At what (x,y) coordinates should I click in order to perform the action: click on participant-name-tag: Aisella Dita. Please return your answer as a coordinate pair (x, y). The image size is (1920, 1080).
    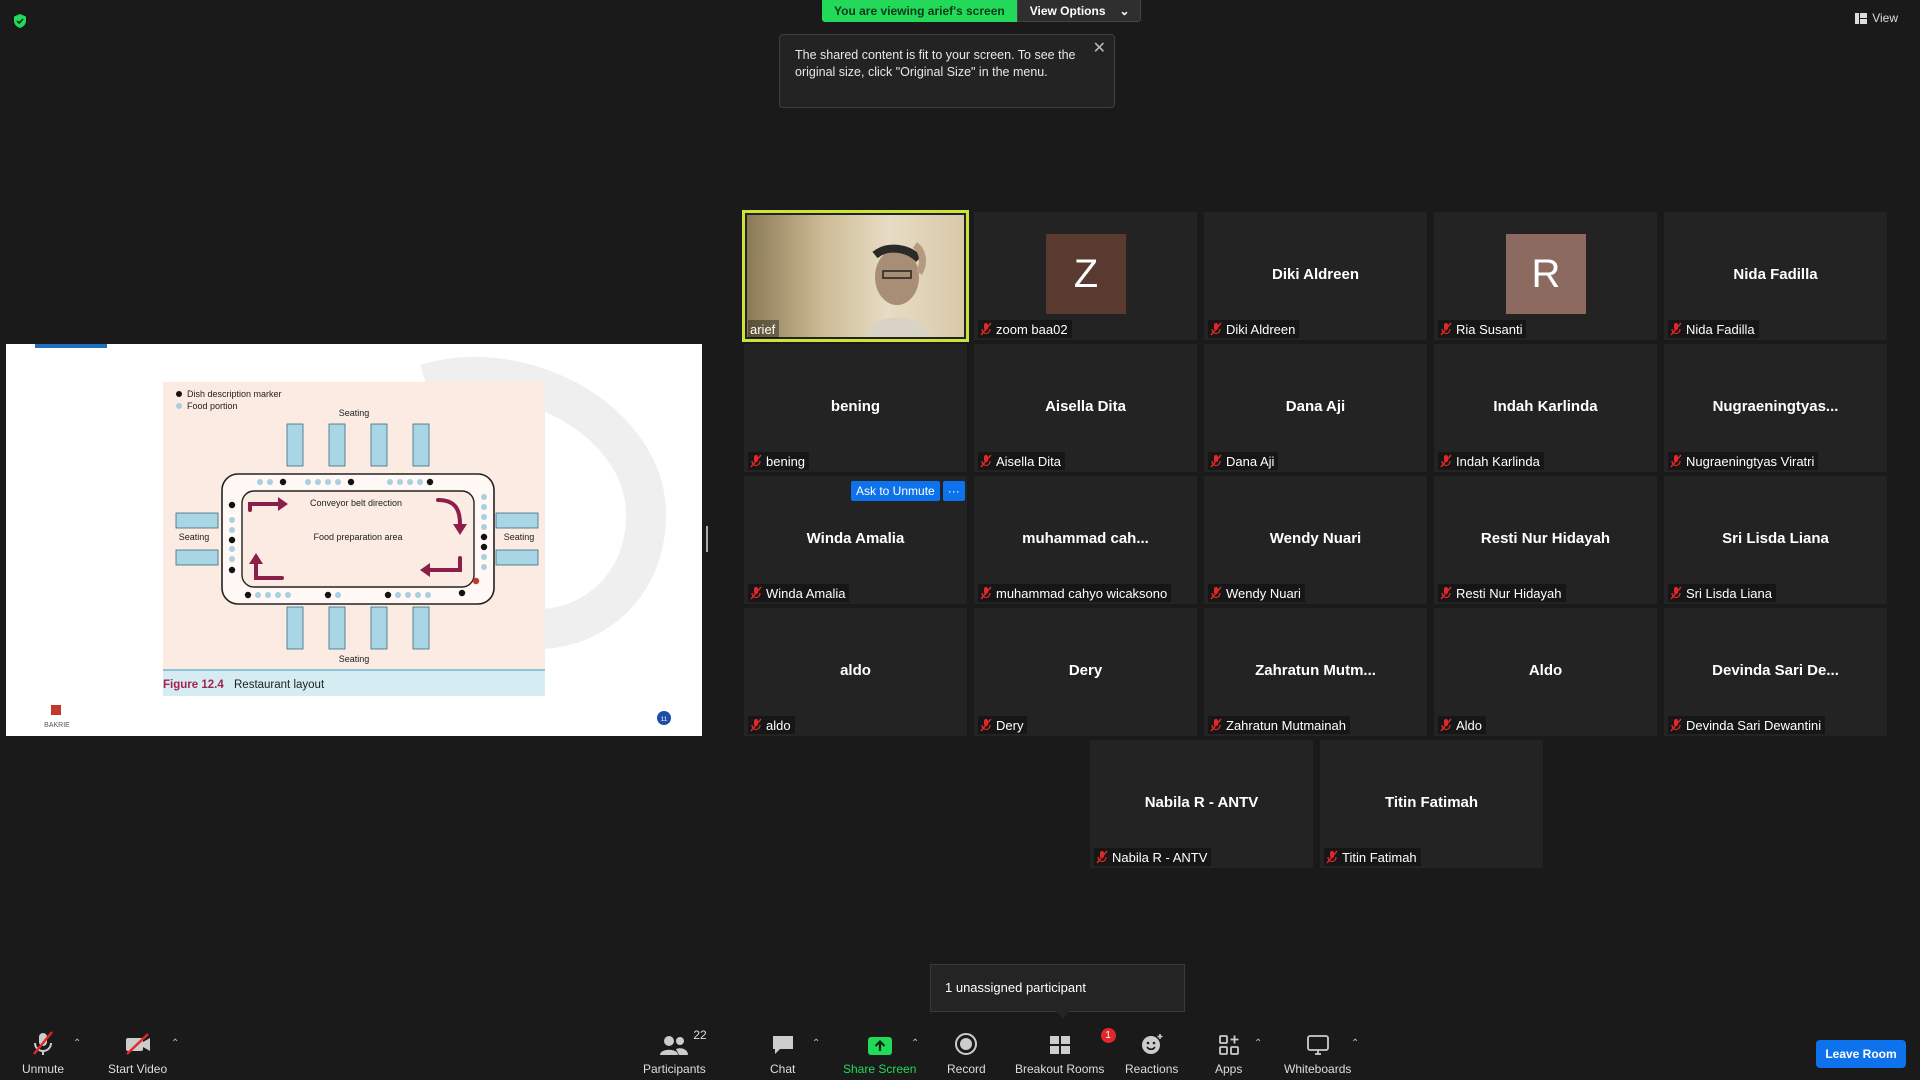
    Looking at the image, I should click on (1022, 461).